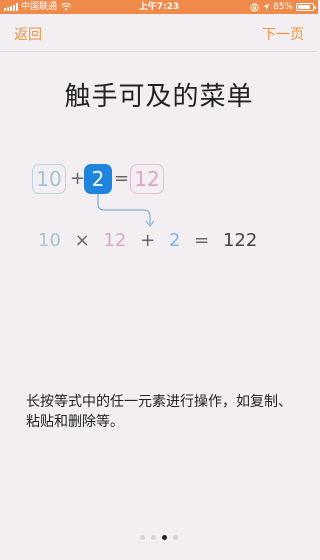 This screenshot has width=320, height=560. Describe the element at coordinates (159, 412) in the screenshot. I see `description-text: 长按等式中的任一元素进行操作，如复制、粘贴和删除等。` at that location.